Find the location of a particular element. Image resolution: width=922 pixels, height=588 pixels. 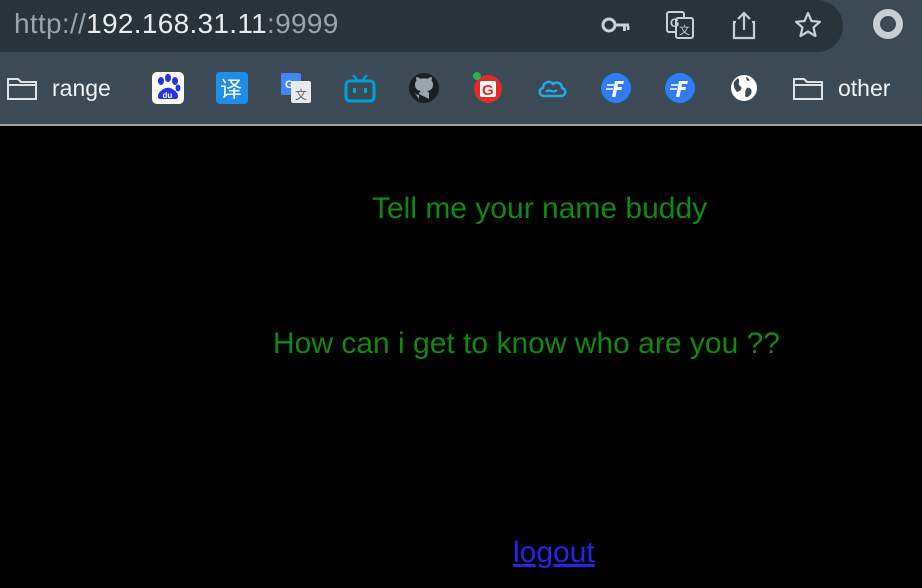

prompt-line-1: Tell me your name buddy is located at coordinates (540, 208).